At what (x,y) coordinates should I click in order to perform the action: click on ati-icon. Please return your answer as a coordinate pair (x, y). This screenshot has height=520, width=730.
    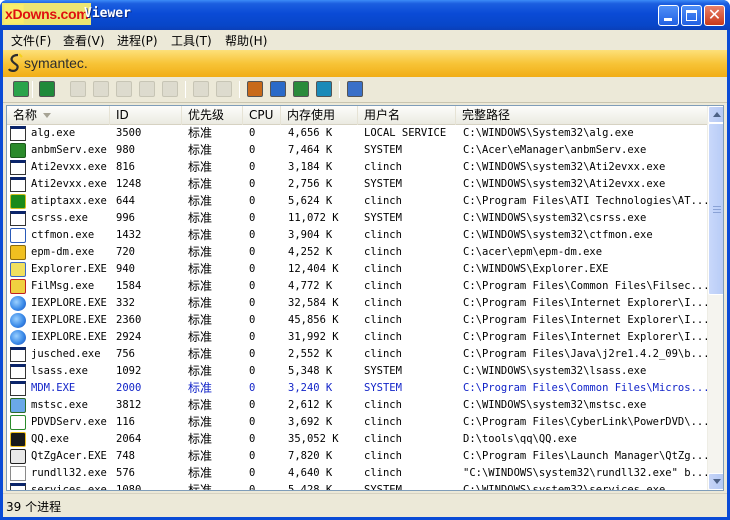
    Looking at the image, I should click on (18, 201).